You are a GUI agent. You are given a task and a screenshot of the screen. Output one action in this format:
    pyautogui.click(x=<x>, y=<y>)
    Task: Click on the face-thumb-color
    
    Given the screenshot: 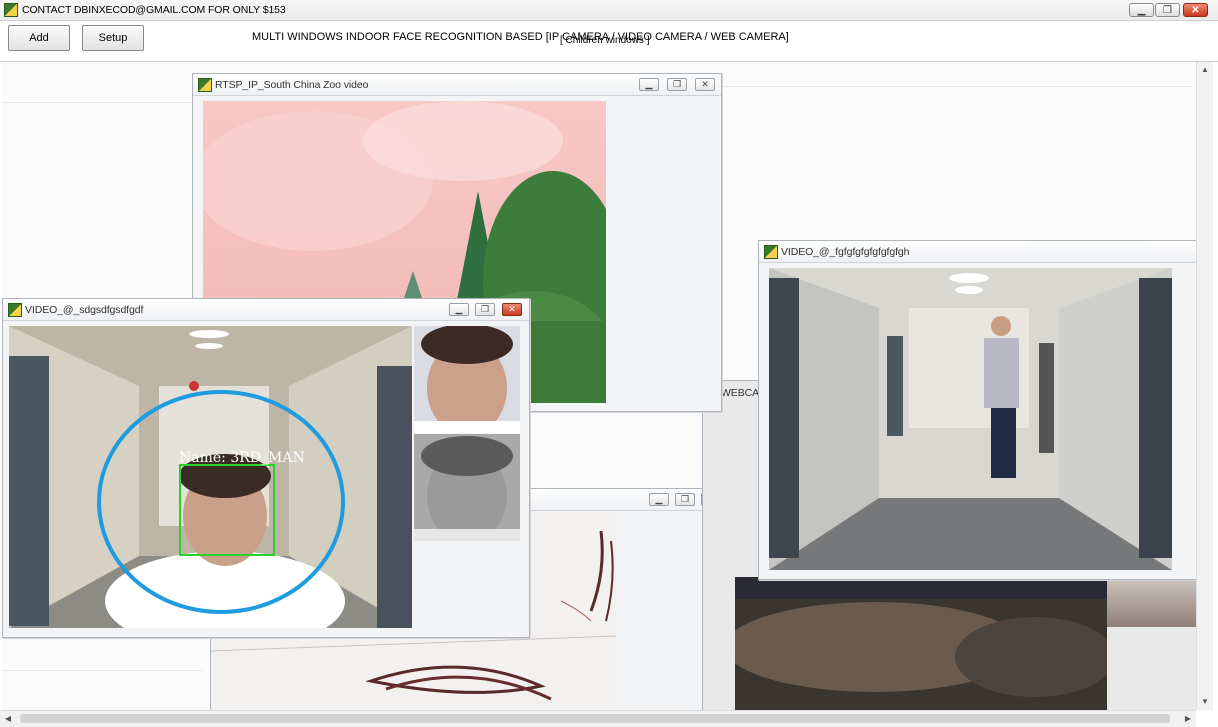 What is the action you would take?
    pyautogui.click(x=467, y=379)
    